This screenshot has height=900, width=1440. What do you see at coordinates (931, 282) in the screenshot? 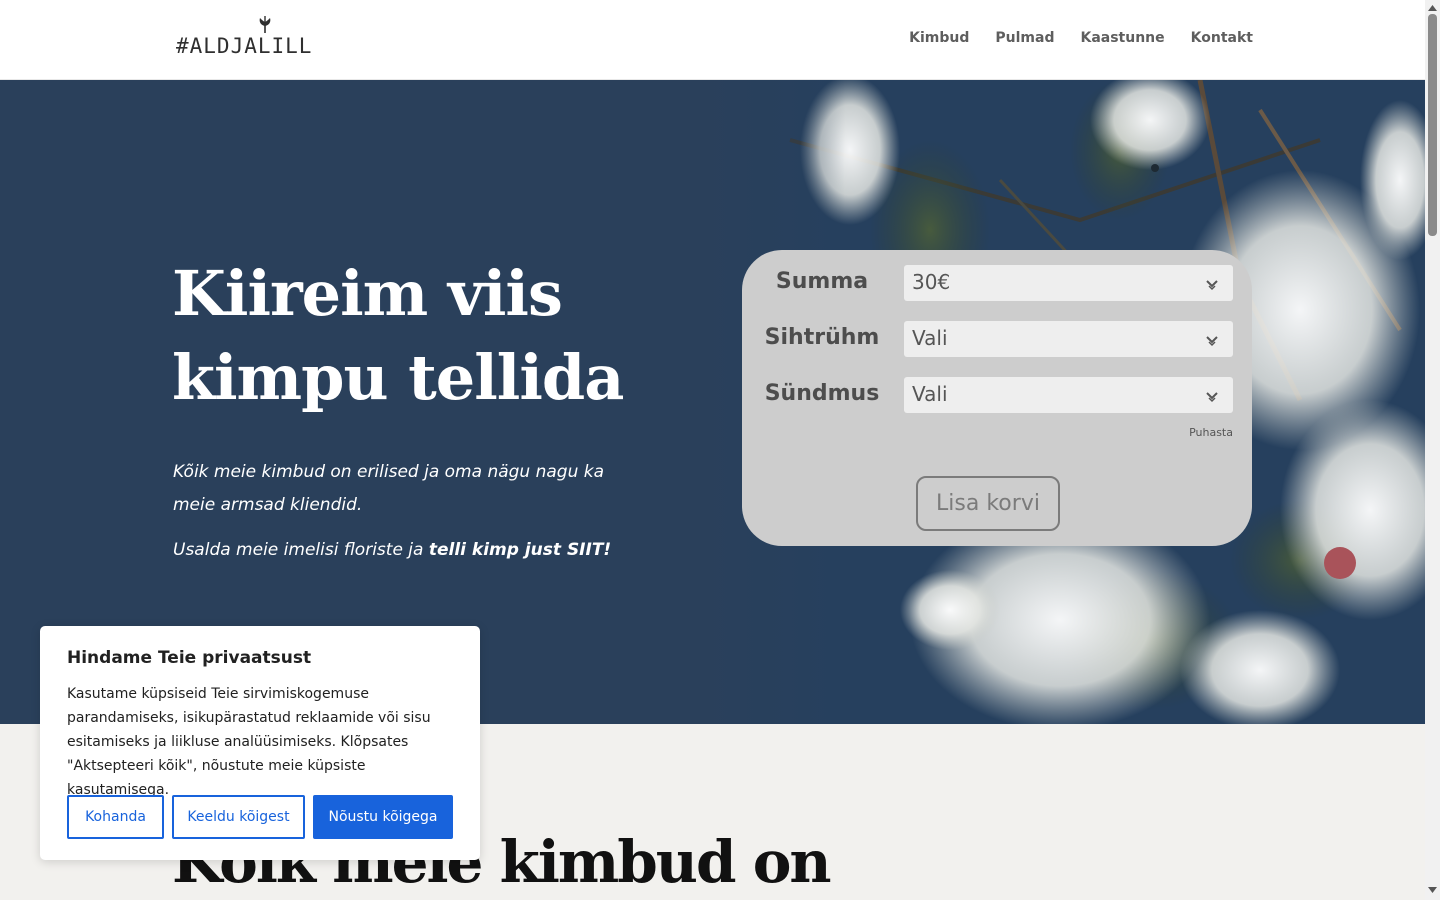
I see `summa-value: 30€` at bounding box center [931, 282].